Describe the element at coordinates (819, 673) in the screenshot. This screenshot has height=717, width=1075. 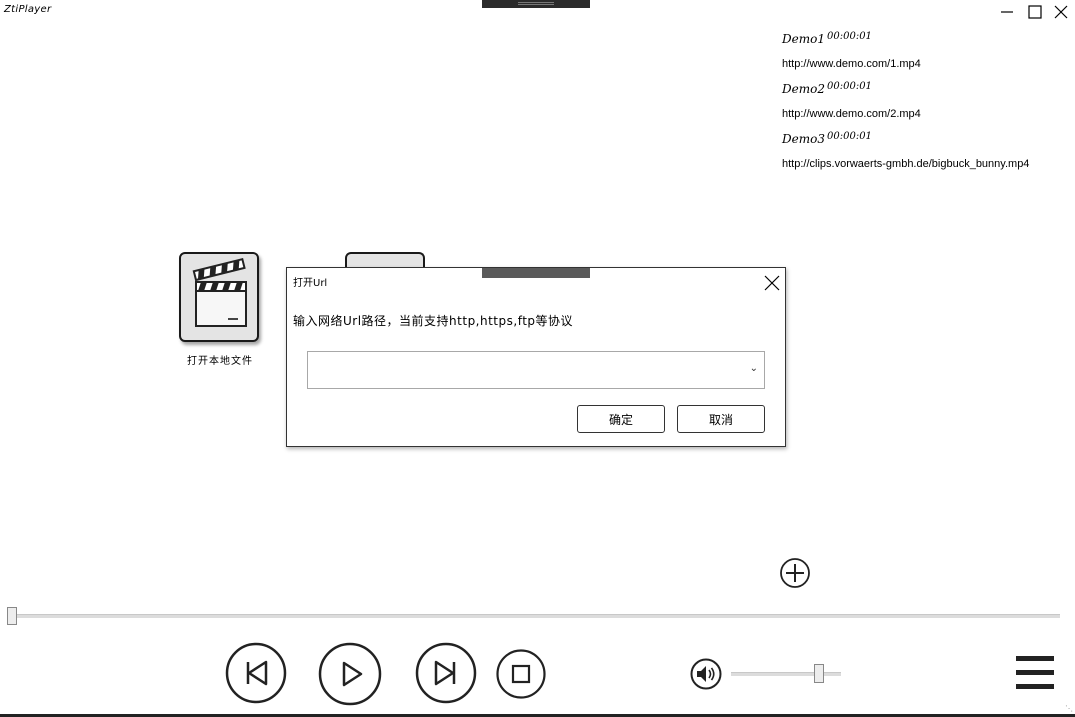
I see `volume-thumb` at that location.